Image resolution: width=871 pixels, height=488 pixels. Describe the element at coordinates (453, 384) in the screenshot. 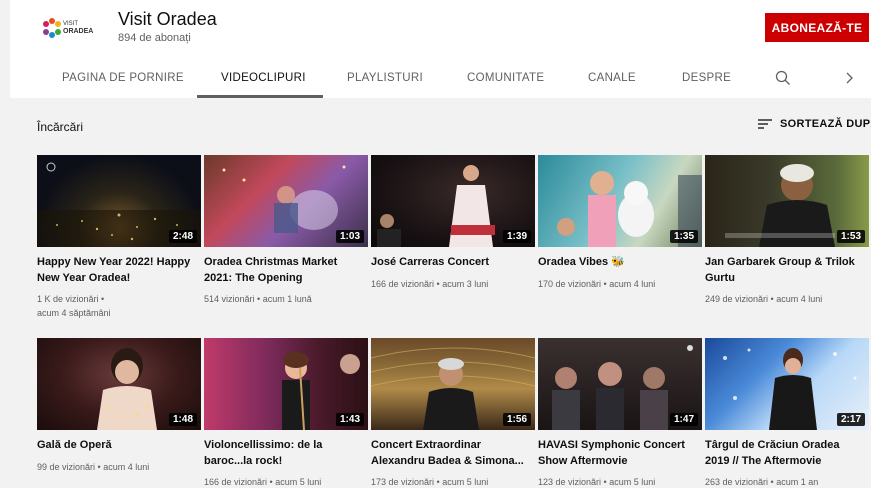

I see `video-thumbnail: 1:56` at that location.